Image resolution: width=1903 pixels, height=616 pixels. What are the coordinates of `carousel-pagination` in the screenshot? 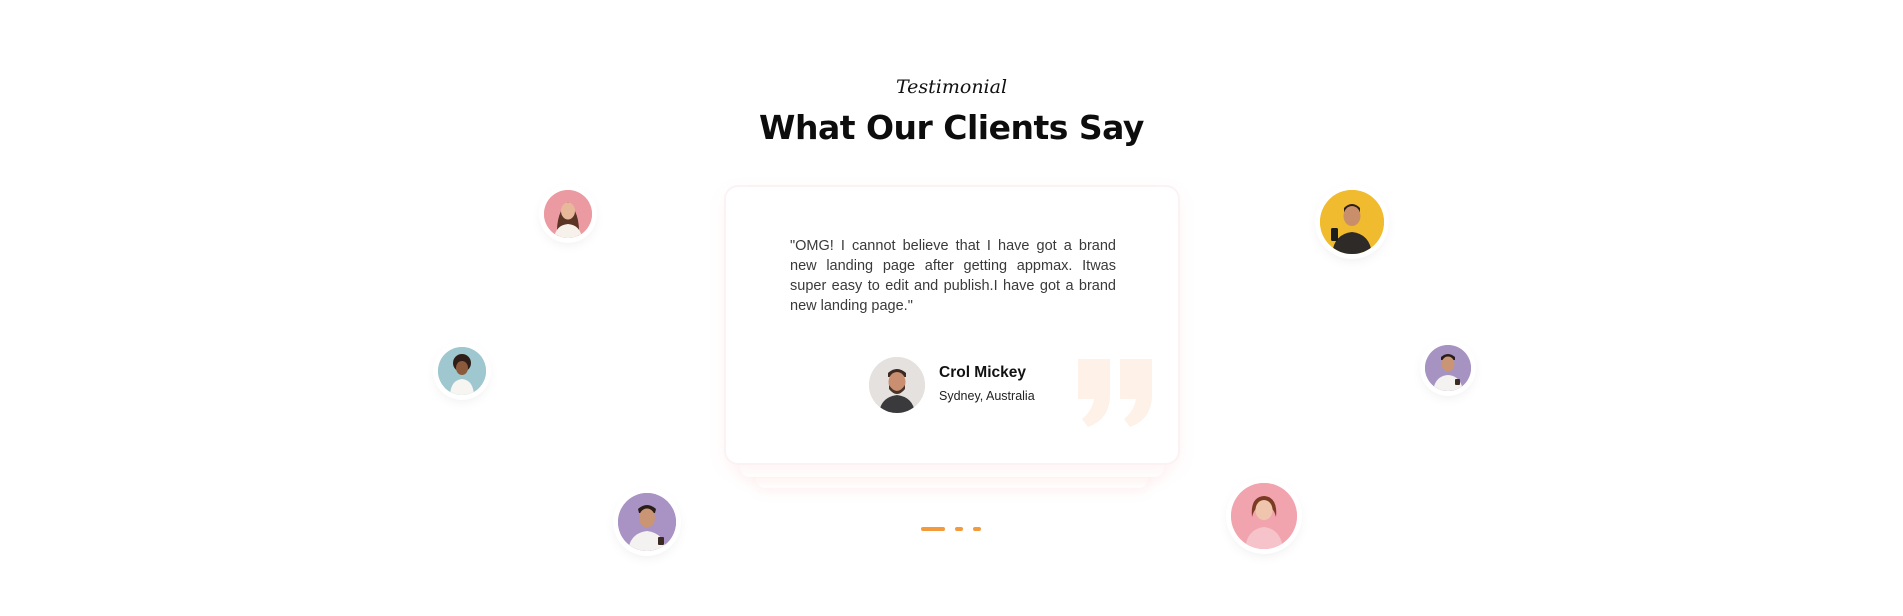 It's located at (951, 529).